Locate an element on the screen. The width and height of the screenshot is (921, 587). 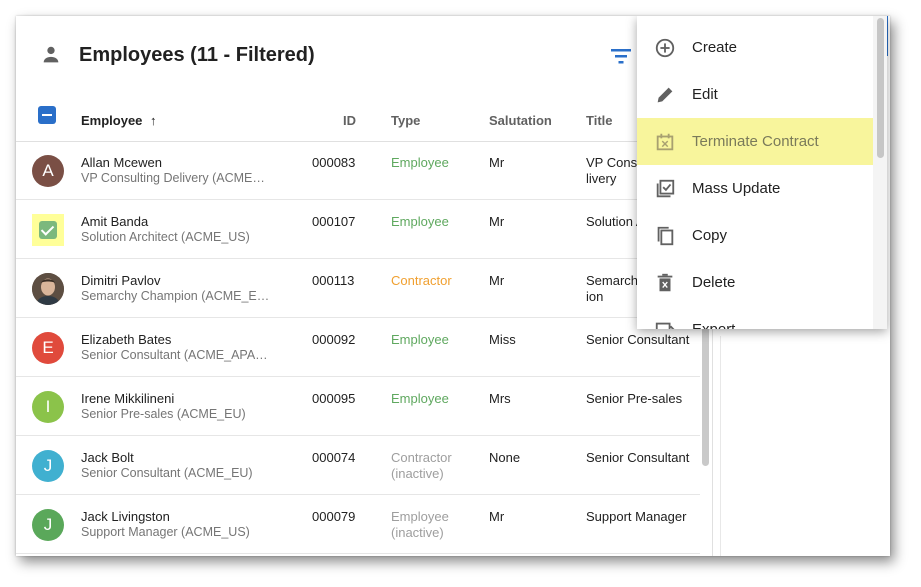
person-icon is located at coordinates (51, 54).